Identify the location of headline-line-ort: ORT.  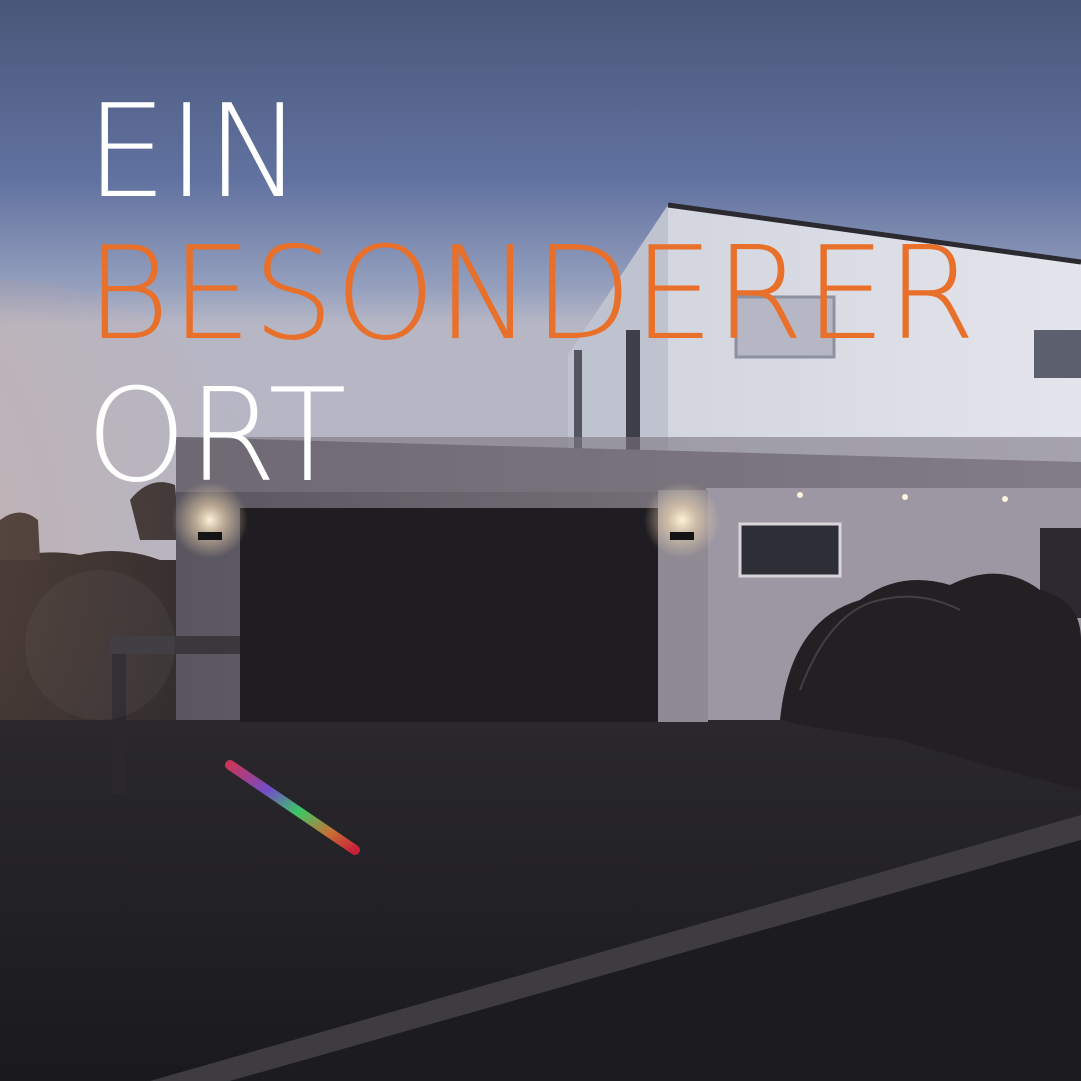
(217, 436).